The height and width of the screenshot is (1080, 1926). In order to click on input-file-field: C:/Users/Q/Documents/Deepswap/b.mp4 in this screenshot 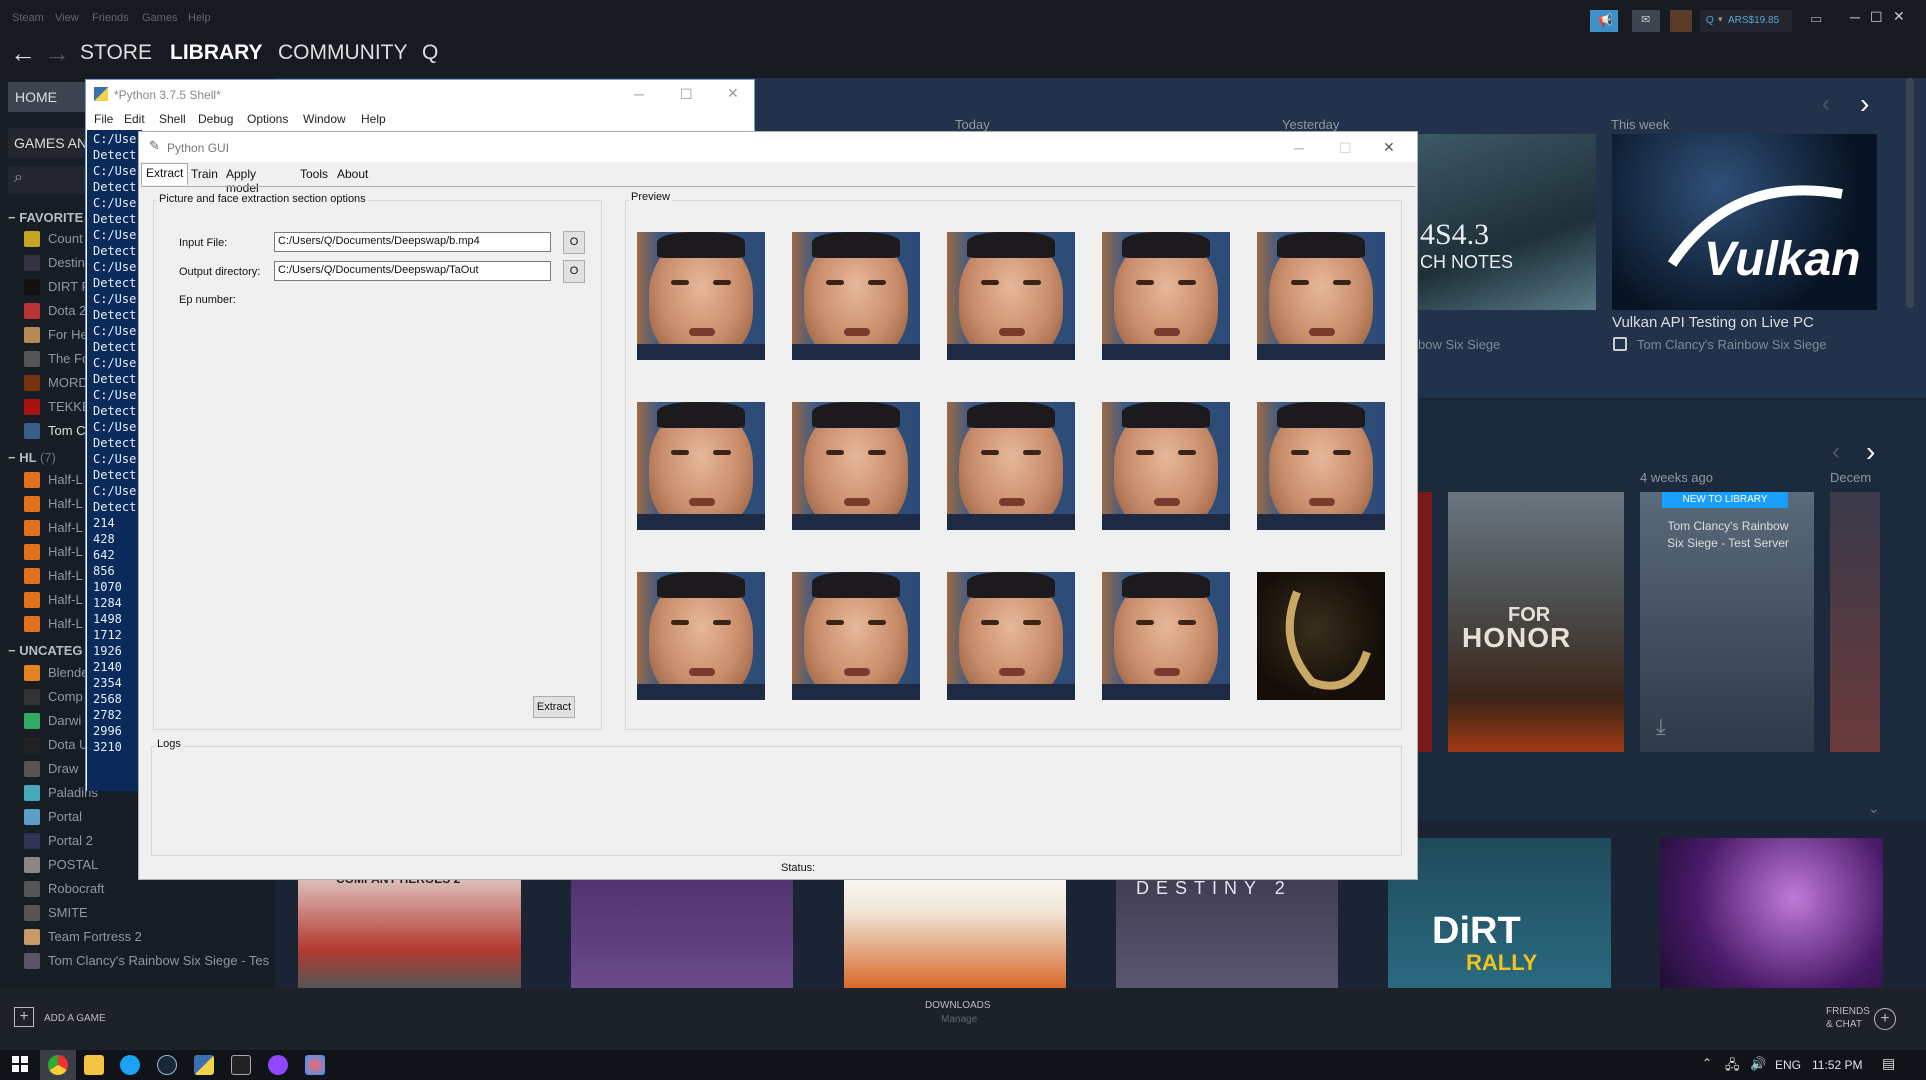, I will do `click(412, 242)`.